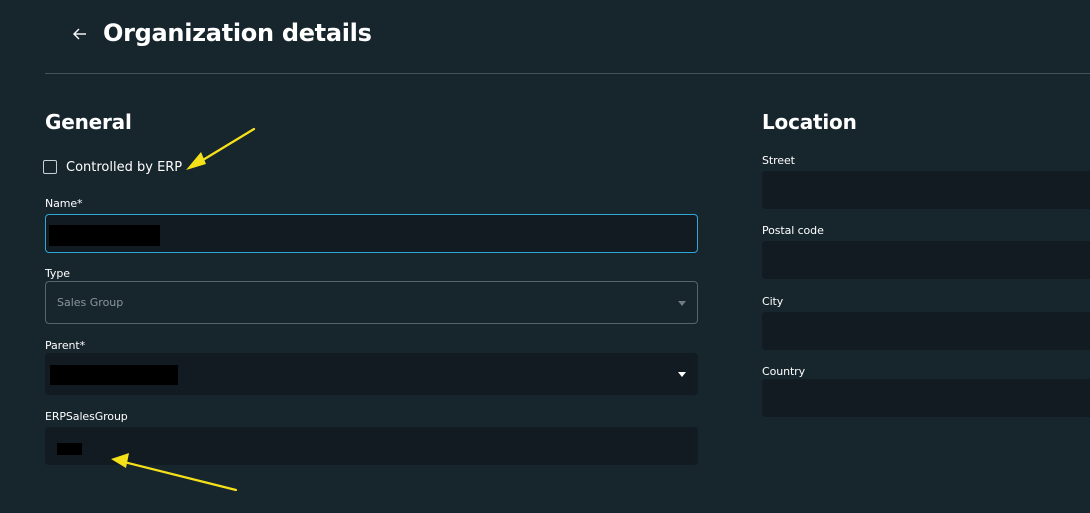  Describe the element at coordinates (371, 233) in the screenshot. I see `name-input` at that location.